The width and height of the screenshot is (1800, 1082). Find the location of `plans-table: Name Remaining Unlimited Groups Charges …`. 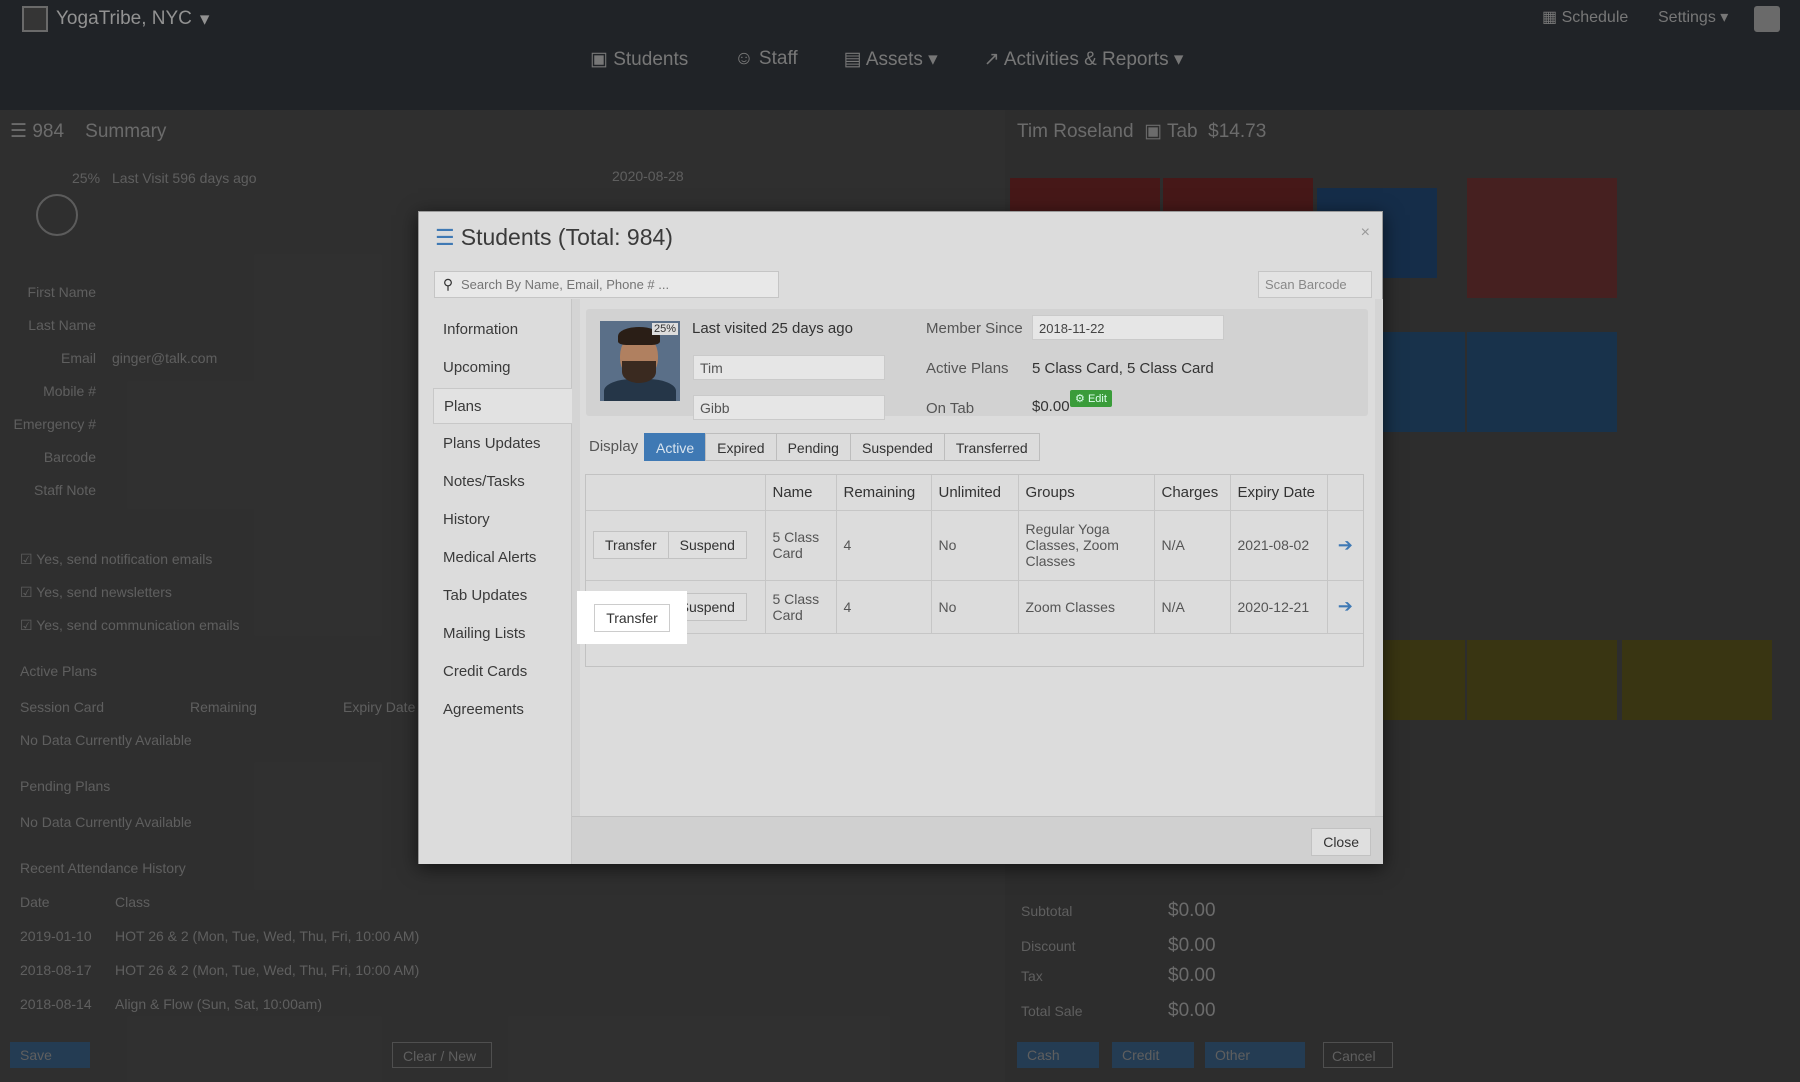

plans-table: Name Remaining Unlimited Groups Charges … is located at coordinates (974, 570).